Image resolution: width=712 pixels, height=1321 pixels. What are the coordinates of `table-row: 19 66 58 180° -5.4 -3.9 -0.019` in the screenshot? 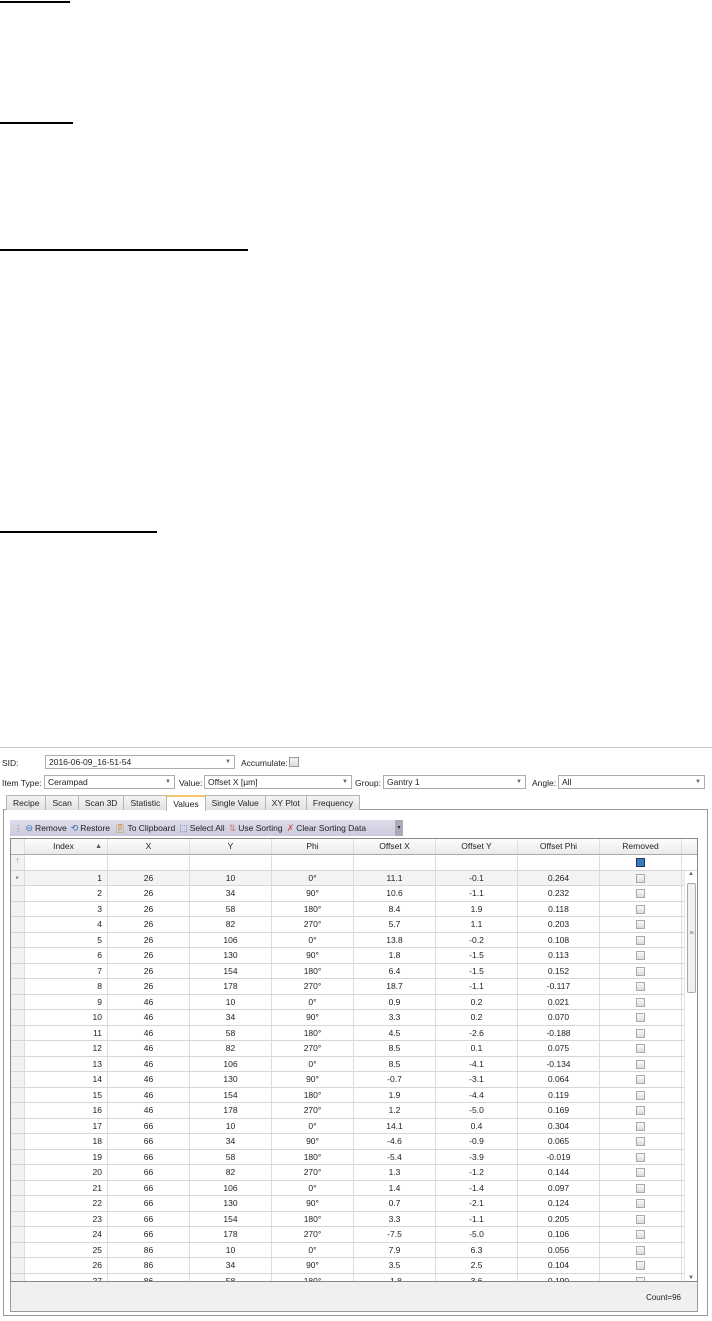 It's located at (354, 1157).